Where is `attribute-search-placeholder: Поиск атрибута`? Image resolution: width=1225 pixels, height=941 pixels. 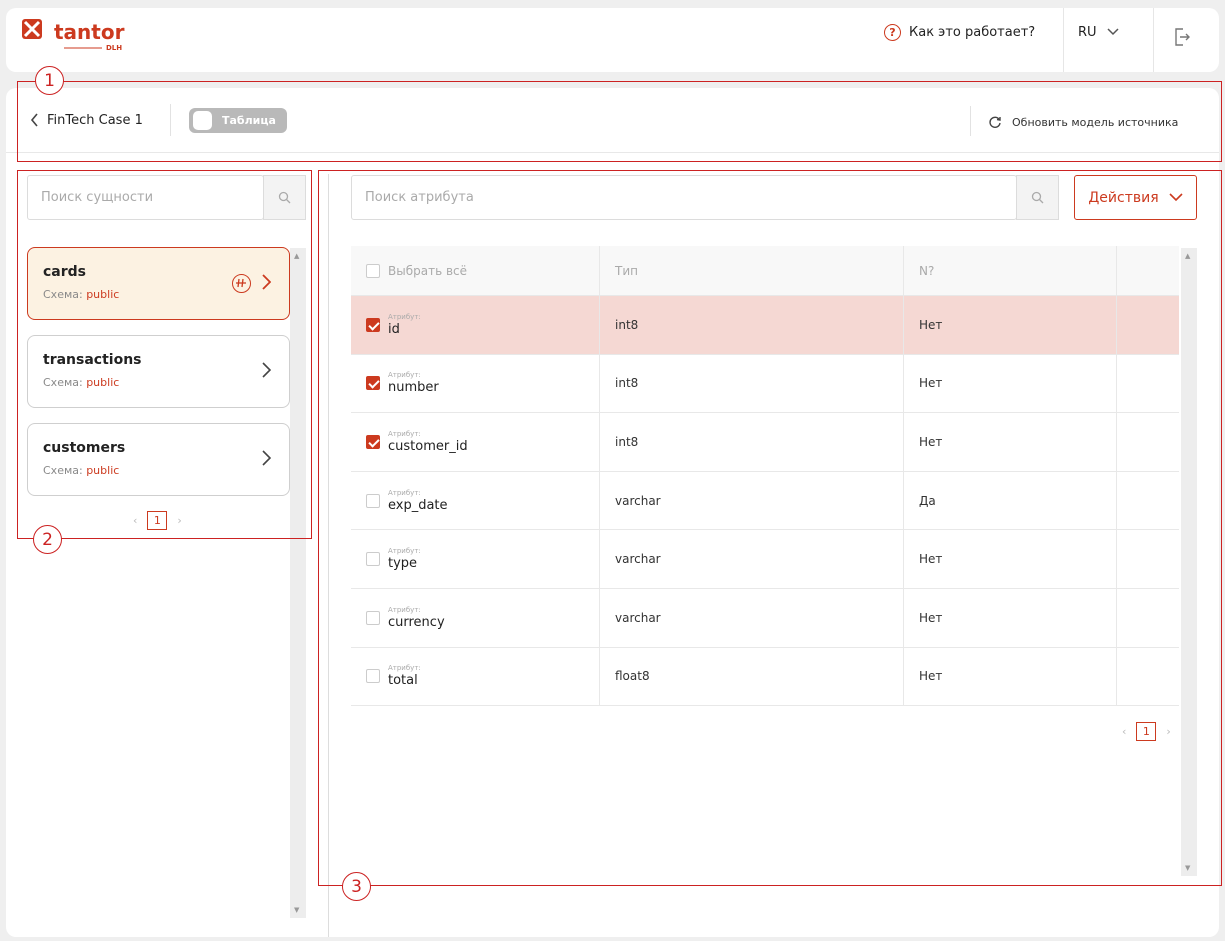
attribute-search-placeholder: Поиск атрибута is located at coordinates (419, 197).